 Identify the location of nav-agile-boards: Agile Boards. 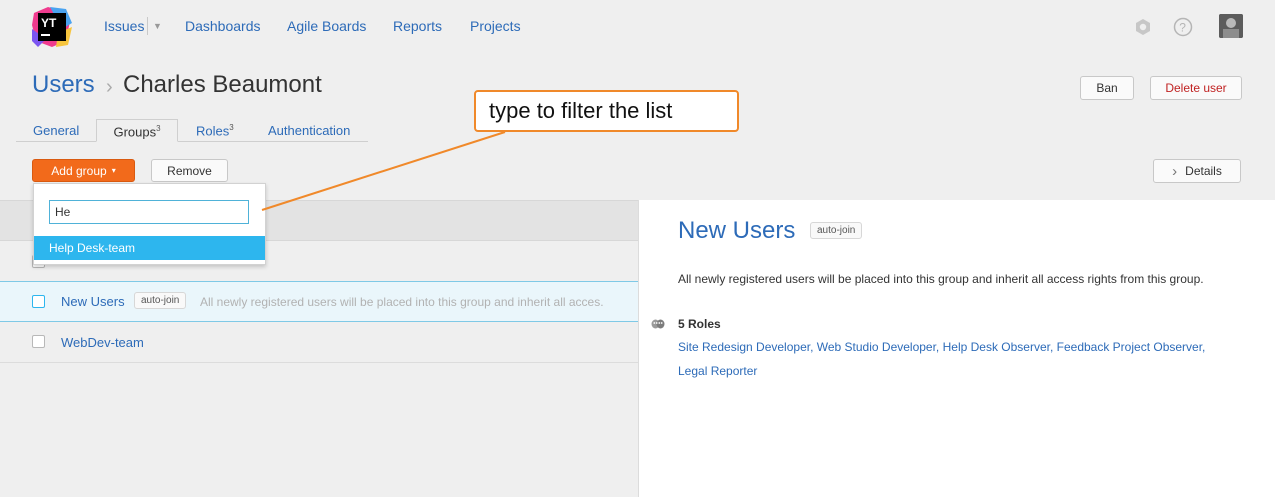
(326, 26).